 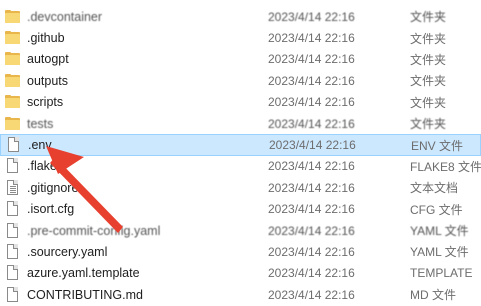 I want to click on file-name: .env, so click(x=40, y=145).